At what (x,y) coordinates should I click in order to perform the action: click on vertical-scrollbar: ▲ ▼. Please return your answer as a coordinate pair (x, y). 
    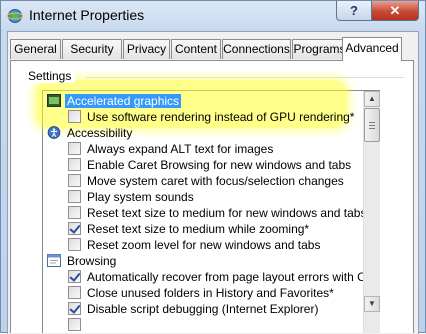
    Looking at the image, I should click on (371, 212).